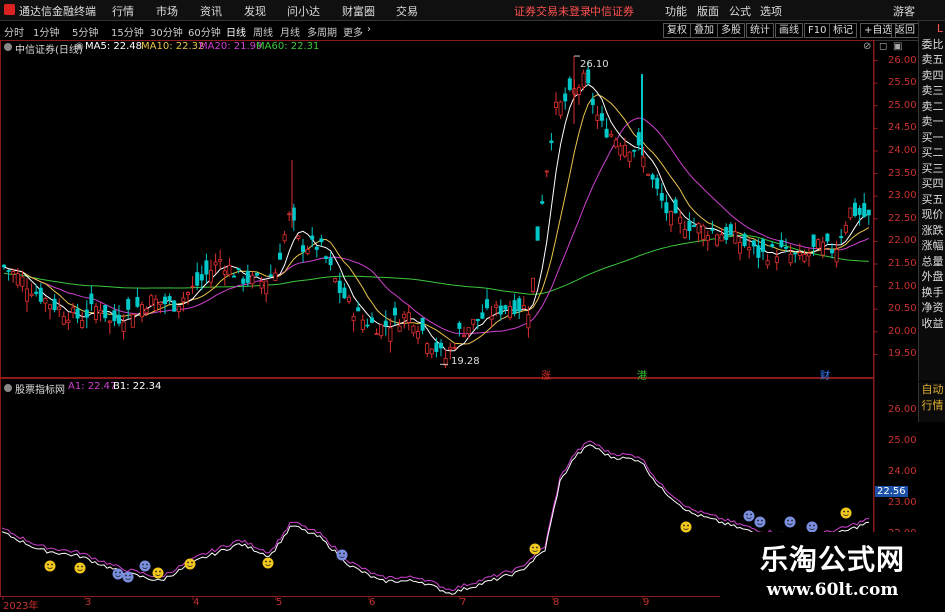 The width and height of the screenshot is (945, 612). Describe the element at coordinates (932, 122) in the screenshot. I see `side-ask1: 卖一` at that location.